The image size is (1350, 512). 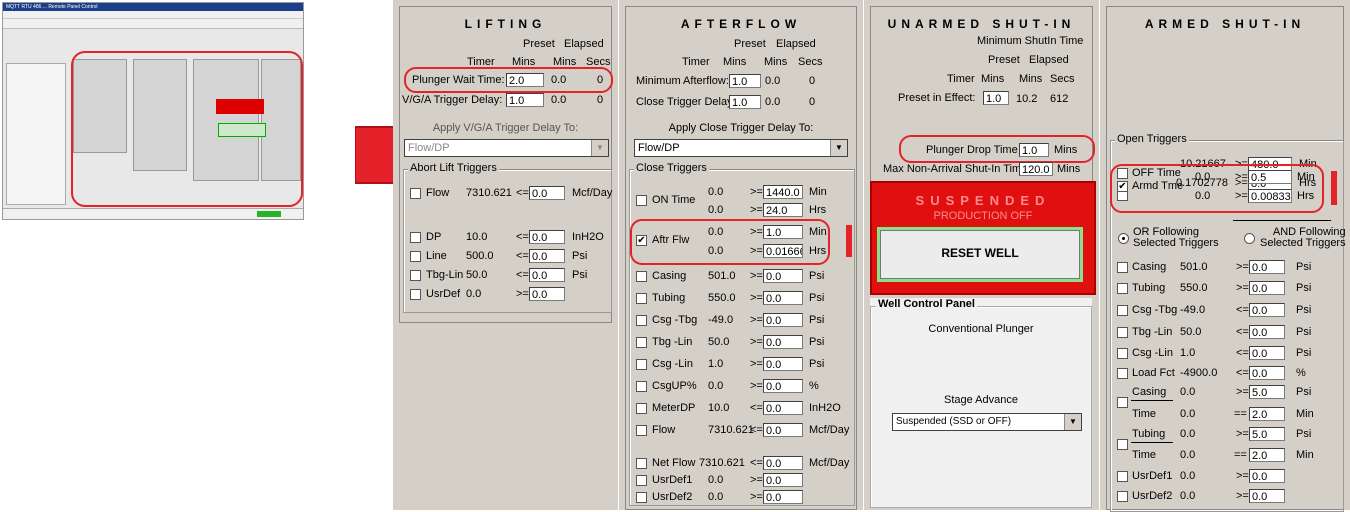 I want to click on tubing-time-divider, so click(x=1152, y=442).